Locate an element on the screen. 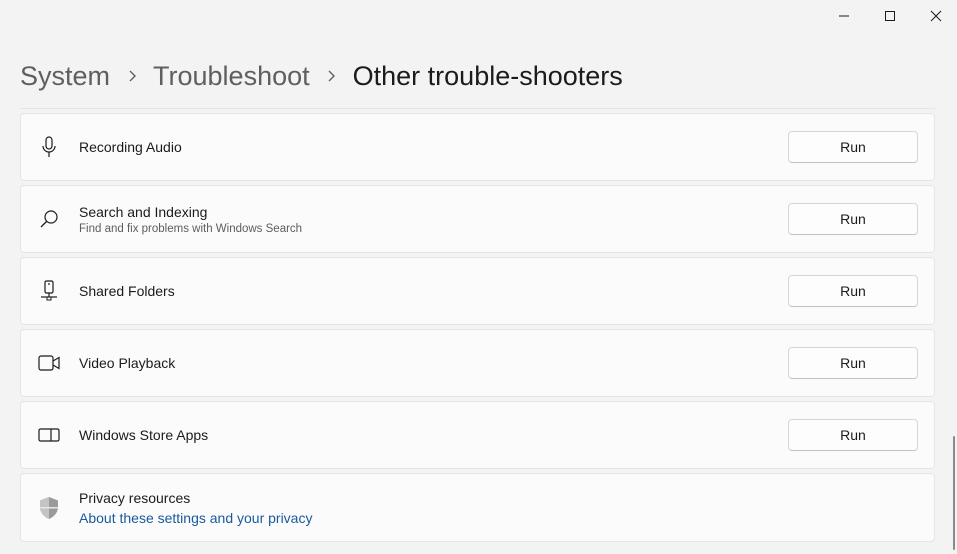 The height and width of the screenshot is (554, 957). run-search-indexing-button: Run is located at coordinates (853, 219).